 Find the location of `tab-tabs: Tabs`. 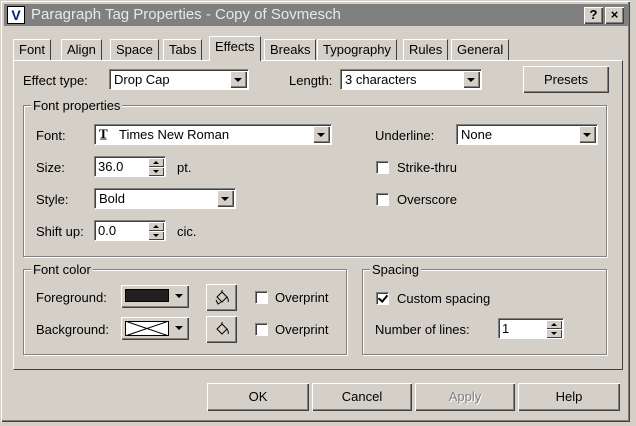

tab-tabs: Tabs is located at coordinates (183, 49).